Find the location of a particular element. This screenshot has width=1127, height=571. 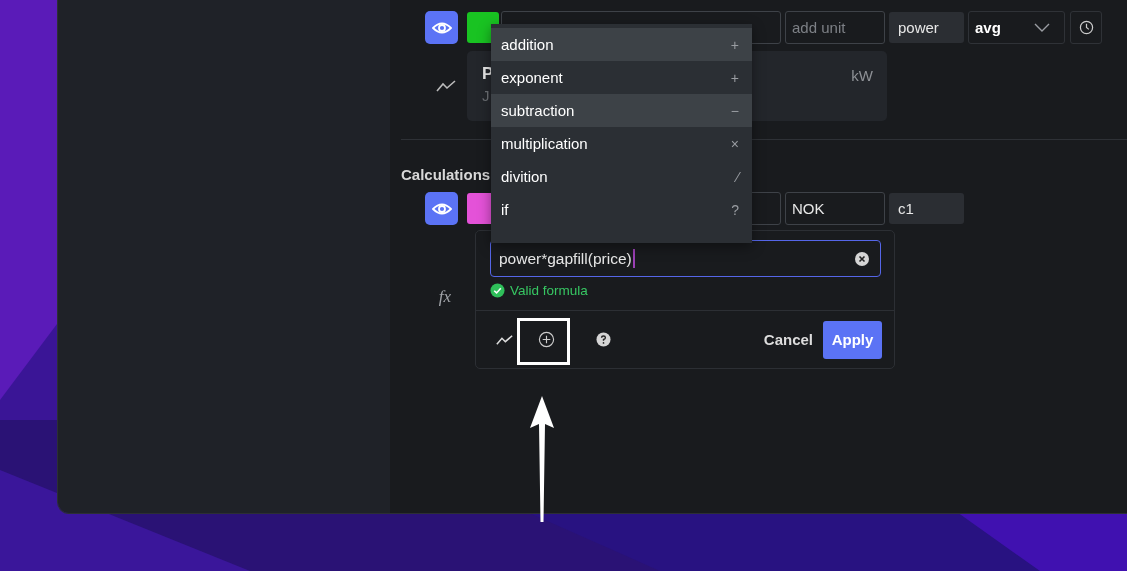

history-button is located at coordinates (1086, 27).